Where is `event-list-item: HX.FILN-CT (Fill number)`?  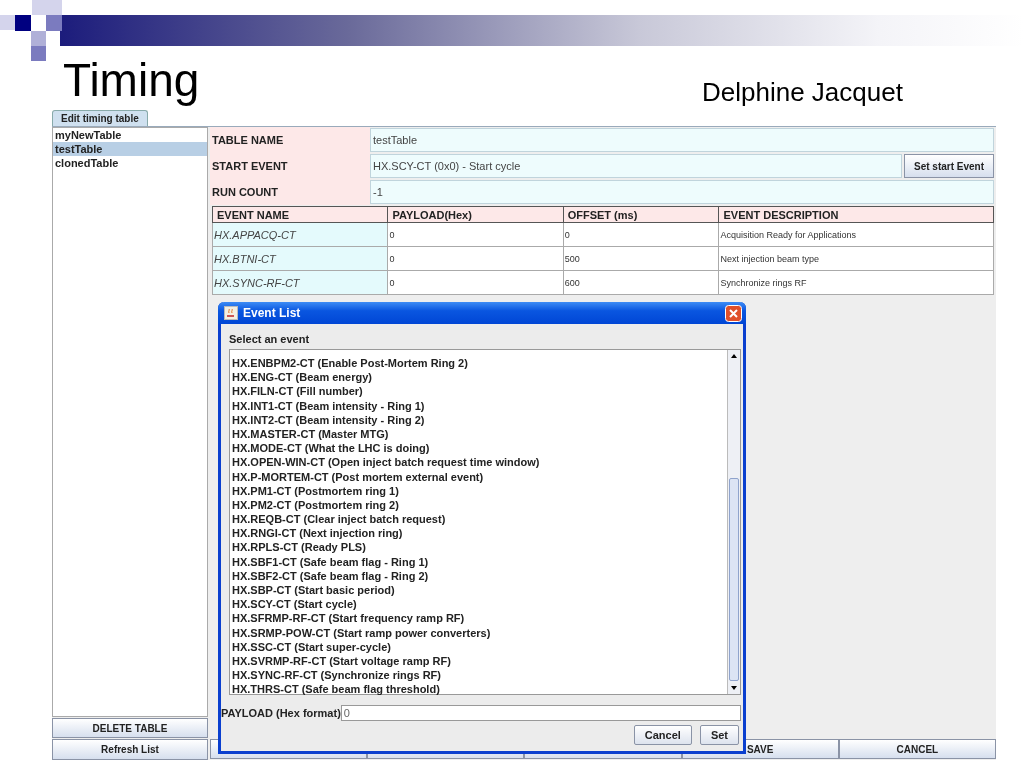
event-list-item: HX.FILN-CT (Fill number) is located at coordinates (479, 391).